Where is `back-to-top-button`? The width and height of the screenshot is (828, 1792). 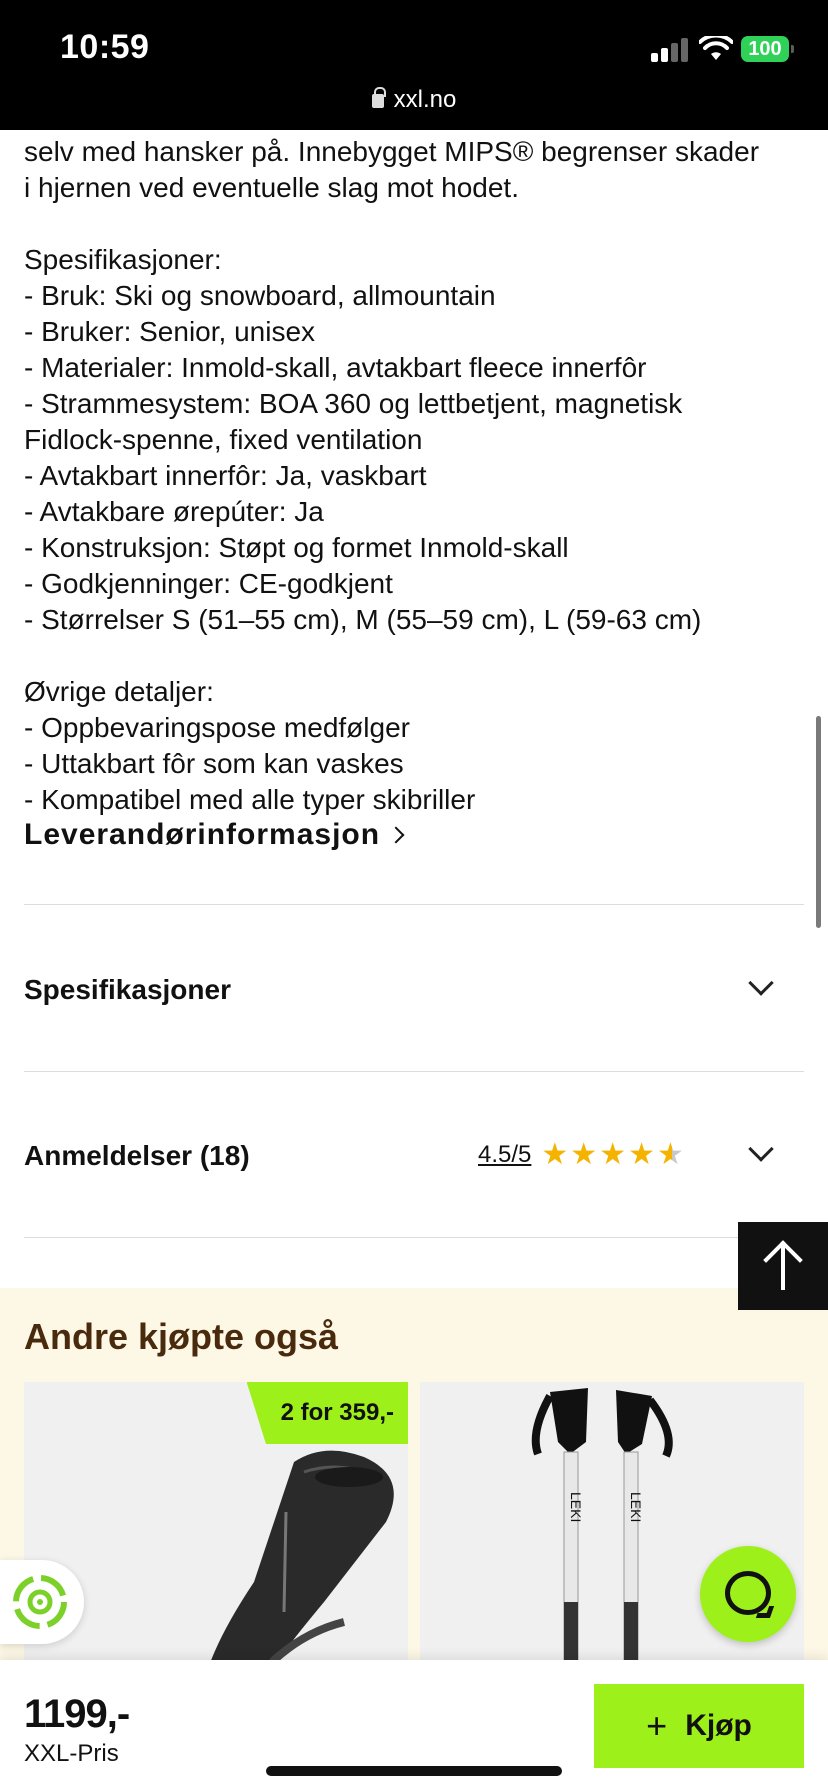
back-to-top-button is located at coordinates (783, 1266).